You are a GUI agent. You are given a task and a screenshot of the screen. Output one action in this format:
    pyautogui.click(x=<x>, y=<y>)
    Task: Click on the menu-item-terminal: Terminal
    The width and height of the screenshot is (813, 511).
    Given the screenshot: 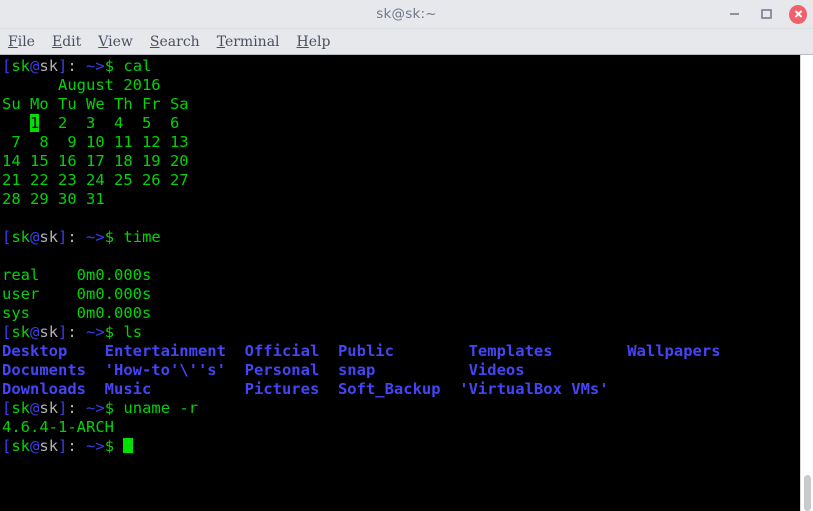 What is the action you would take?
    pyautogui.click(x=248, y=42)
    